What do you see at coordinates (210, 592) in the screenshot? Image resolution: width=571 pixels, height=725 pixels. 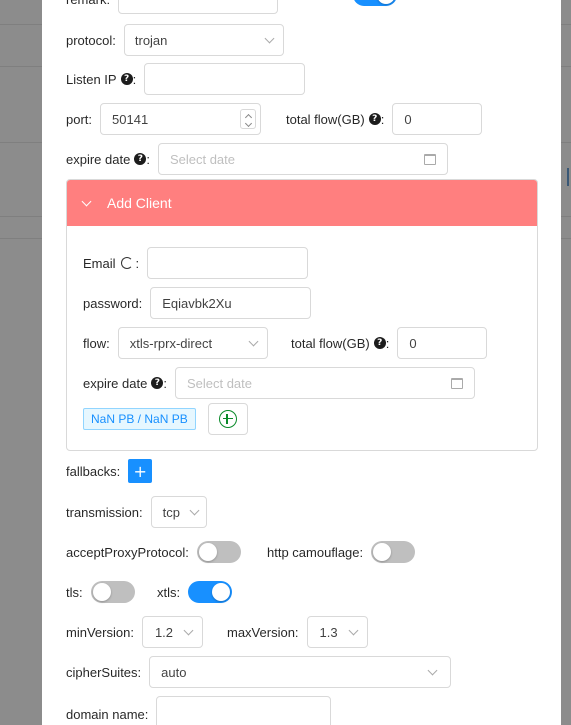 I see `xtls-switch` at bounding box center [210, 592].